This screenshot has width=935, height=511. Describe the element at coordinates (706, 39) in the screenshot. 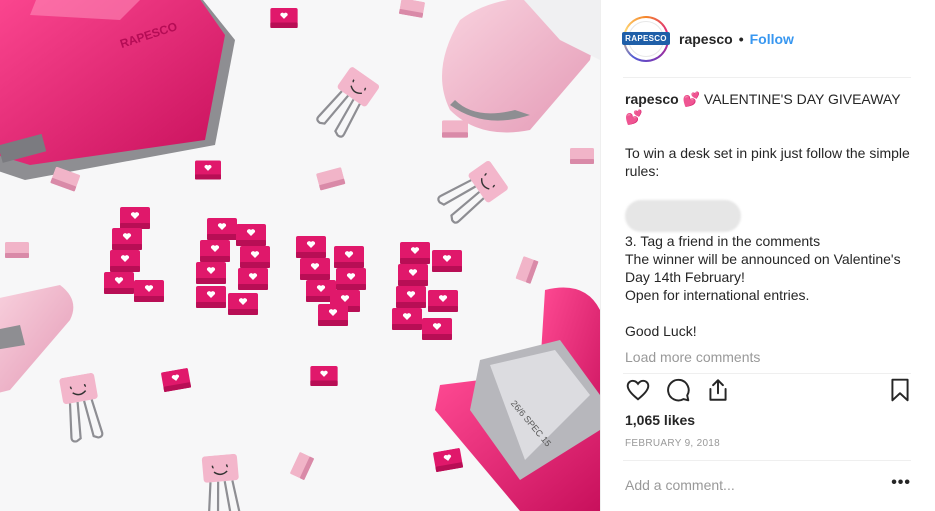

I see `header-username: rapesco` at that location.